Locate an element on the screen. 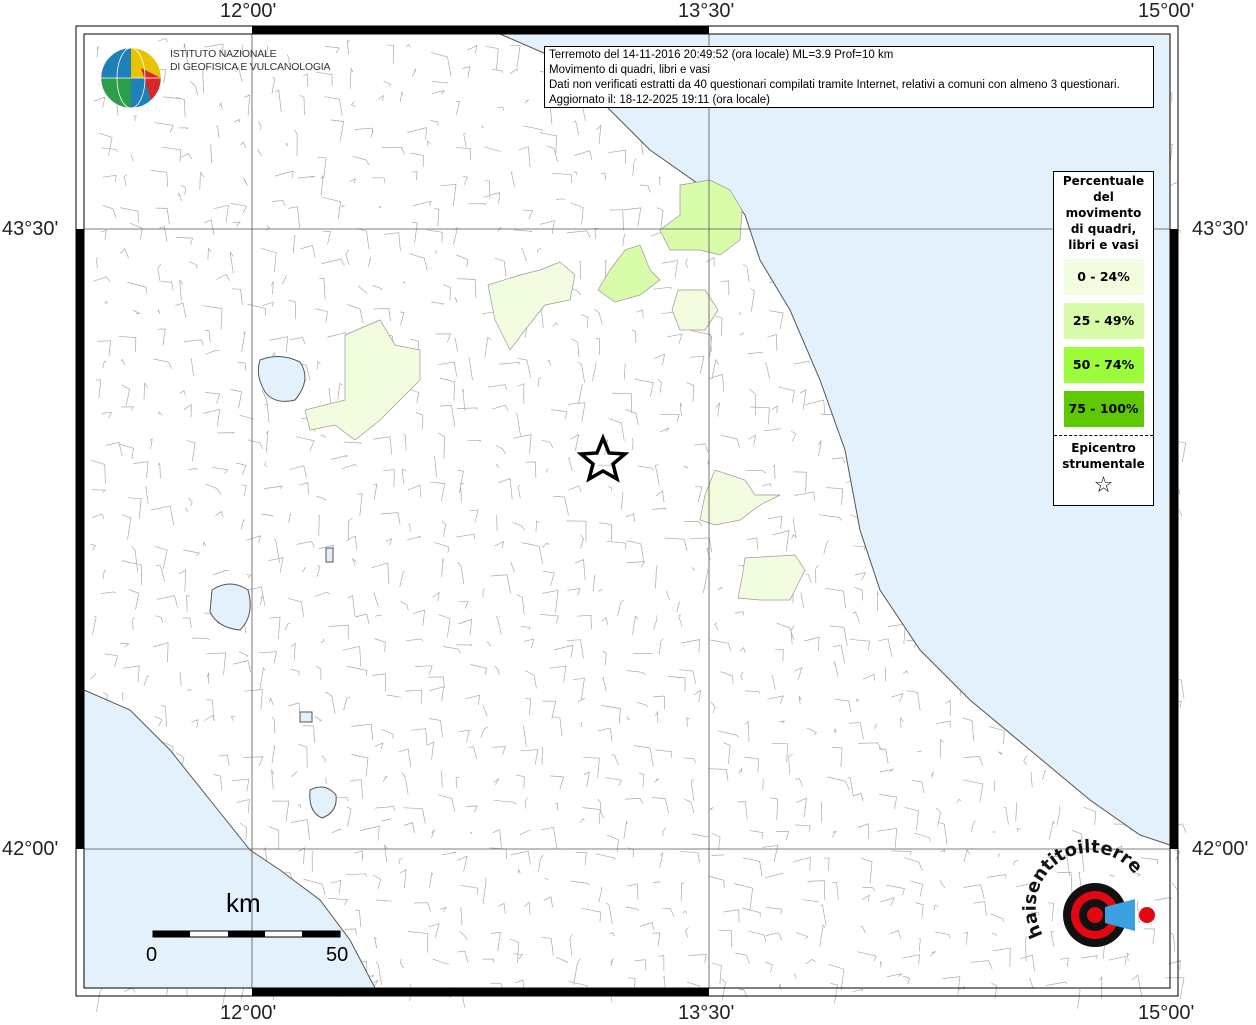 The image size is (1256, 1025). scale-end: 50 is located at coordinates (337, 955).